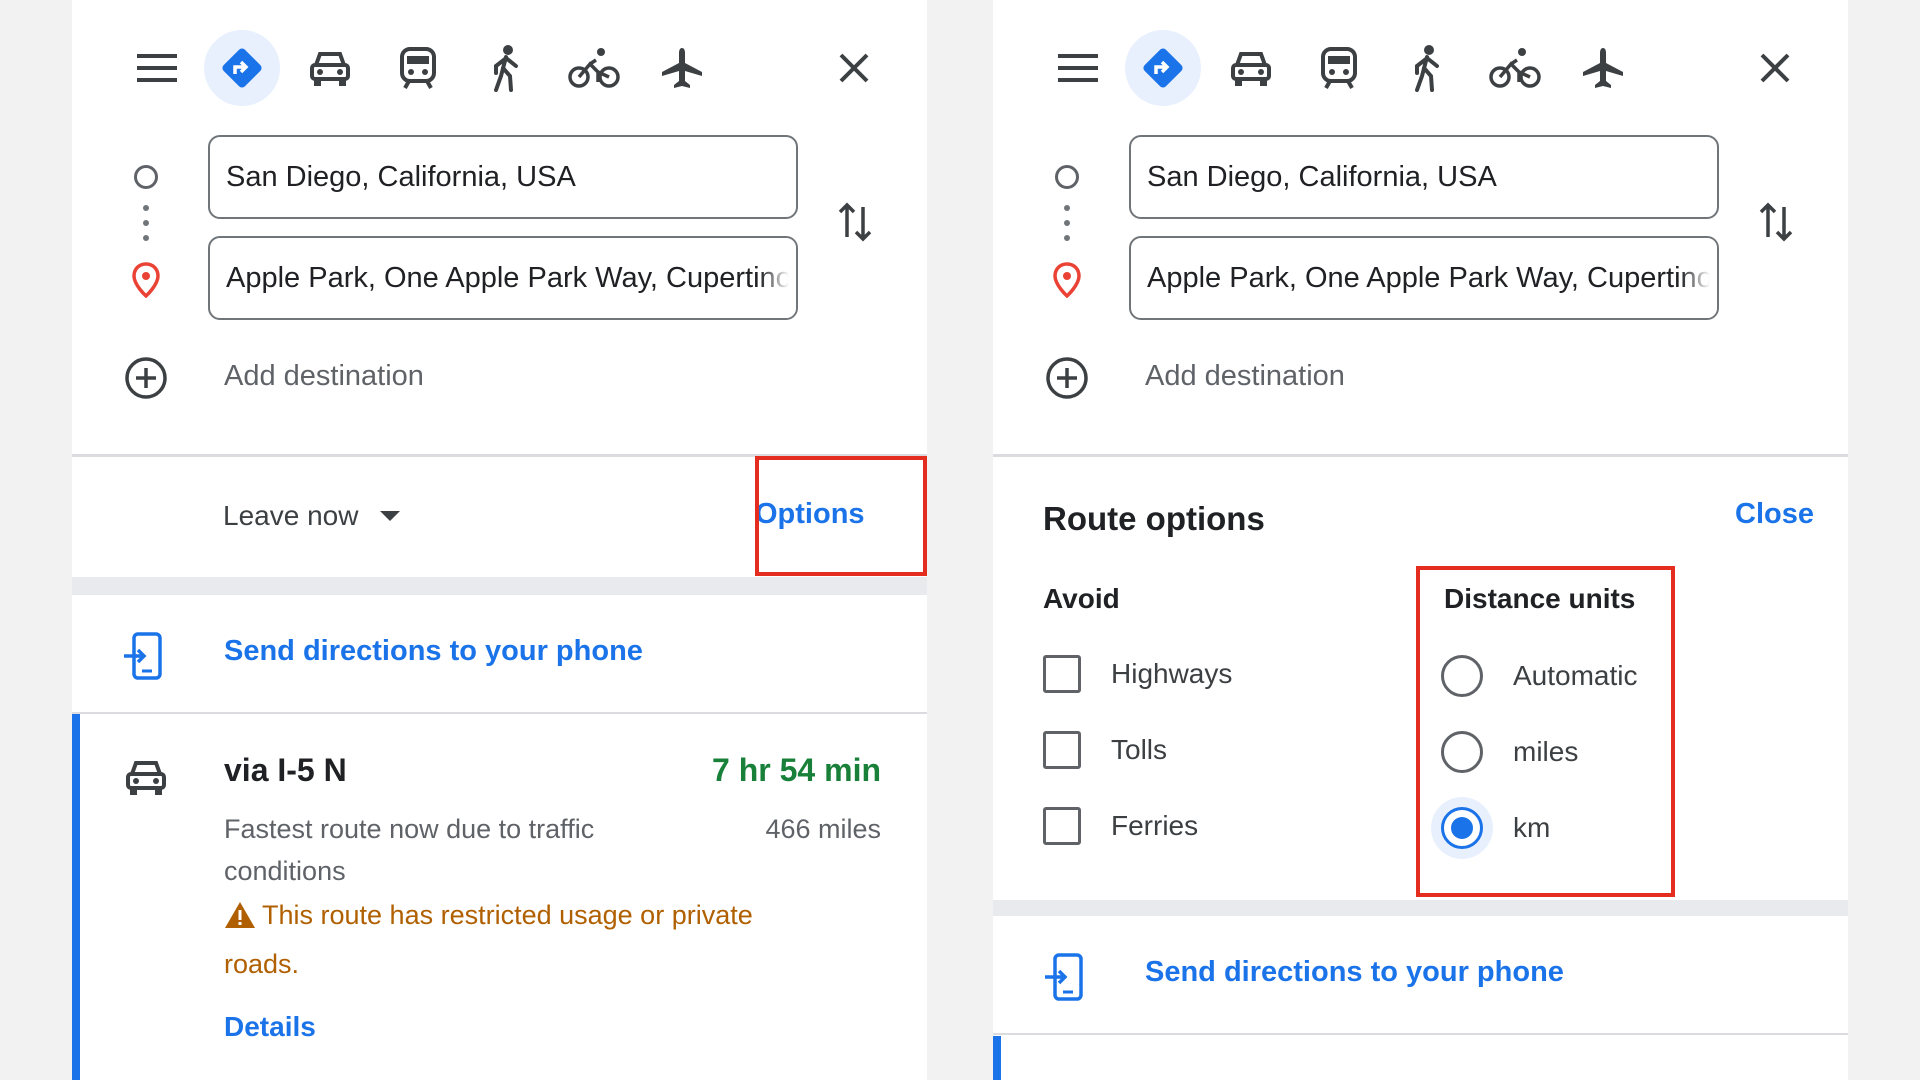 Image resolution: width=1920 pixels, height=1080 pixels. Describe the element at coordinates (796, 770) in the screenshot. I see `route-duration: 7 hr 54 min` at that location.